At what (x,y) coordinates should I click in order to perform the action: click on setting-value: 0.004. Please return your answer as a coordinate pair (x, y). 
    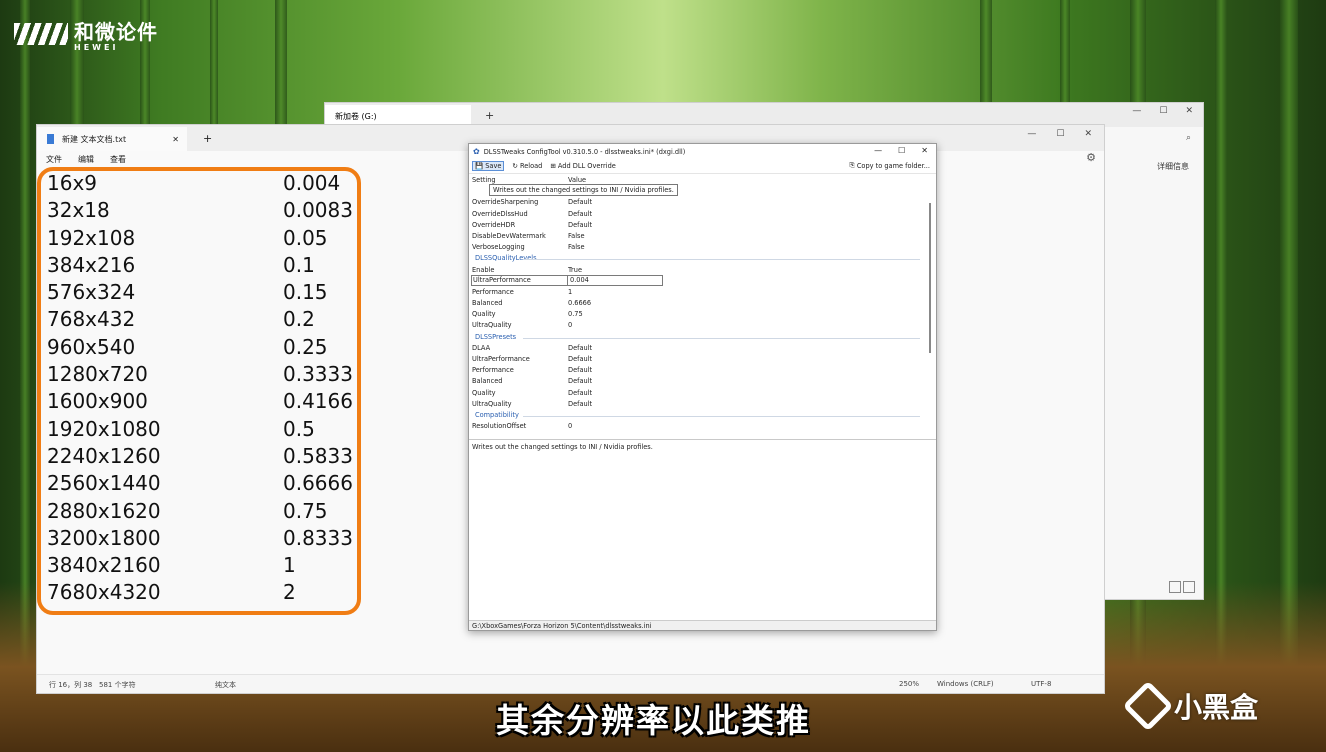
    Looking at the image, I should click on (615, 280).